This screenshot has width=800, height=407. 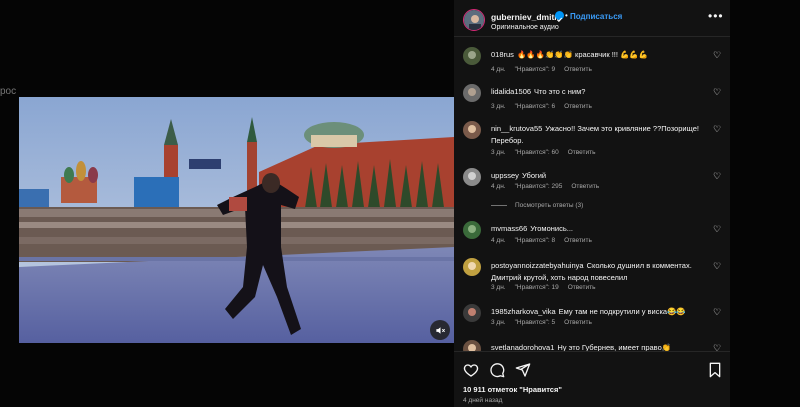 What do you see at coordinates (502, 54) in the screenshot?
I see `comment-username-link: 018rus` at bounding box center [502, 54].